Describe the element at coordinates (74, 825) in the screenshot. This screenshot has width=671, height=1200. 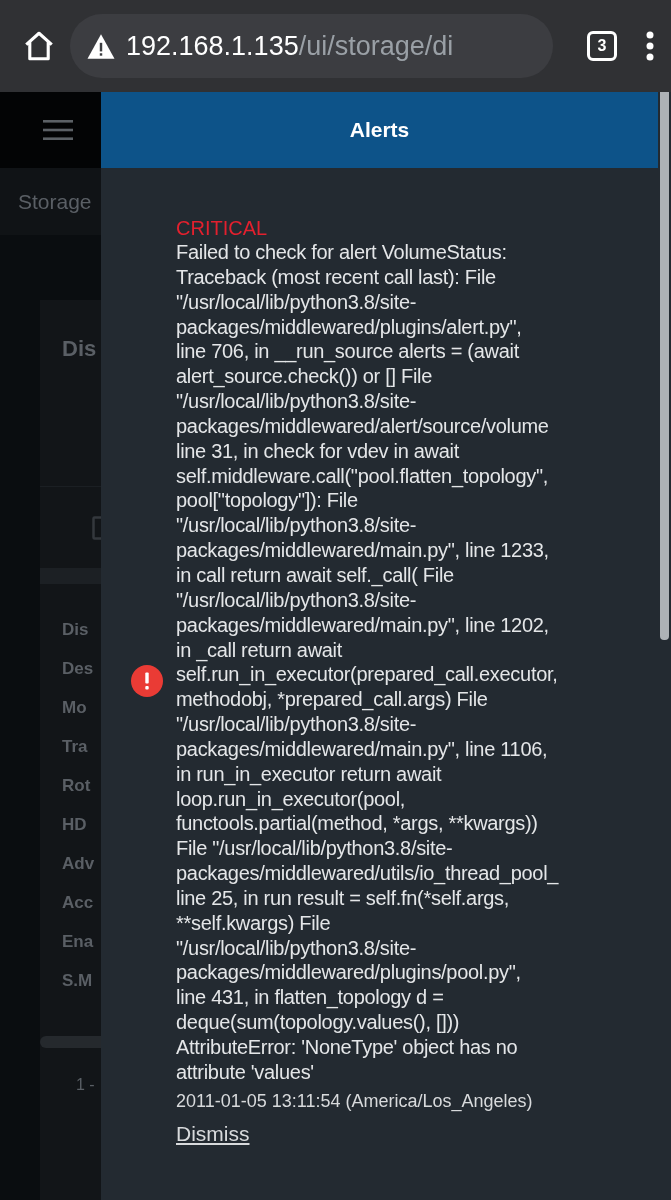
I see `row-label: HD` at that location.